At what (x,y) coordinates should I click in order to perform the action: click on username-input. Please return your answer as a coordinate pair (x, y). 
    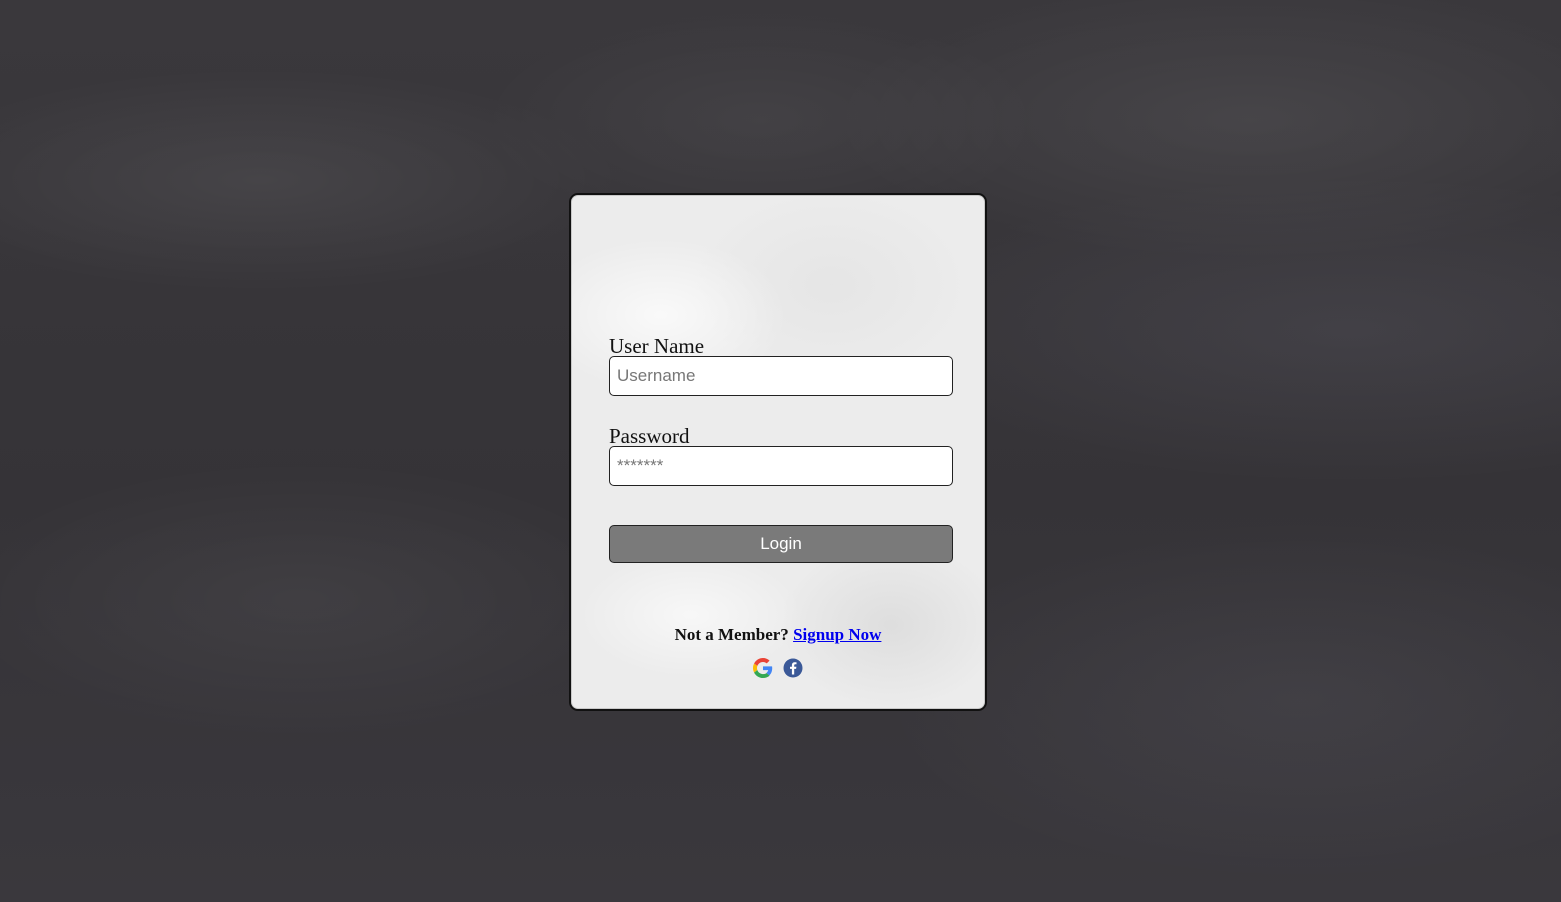
    Looking at the image, I should click on (781, 376).